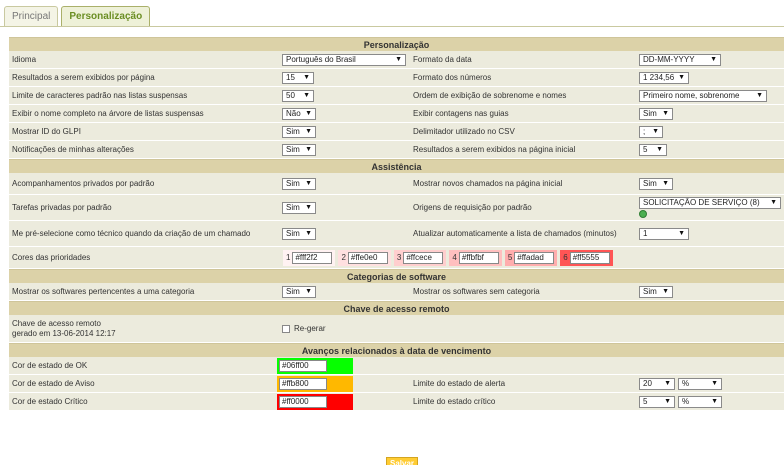  What do you see at coordinates (442, 59) in the screenshot?
I see `formato-data-label: Formato da data` at bounding box center [442, 59].